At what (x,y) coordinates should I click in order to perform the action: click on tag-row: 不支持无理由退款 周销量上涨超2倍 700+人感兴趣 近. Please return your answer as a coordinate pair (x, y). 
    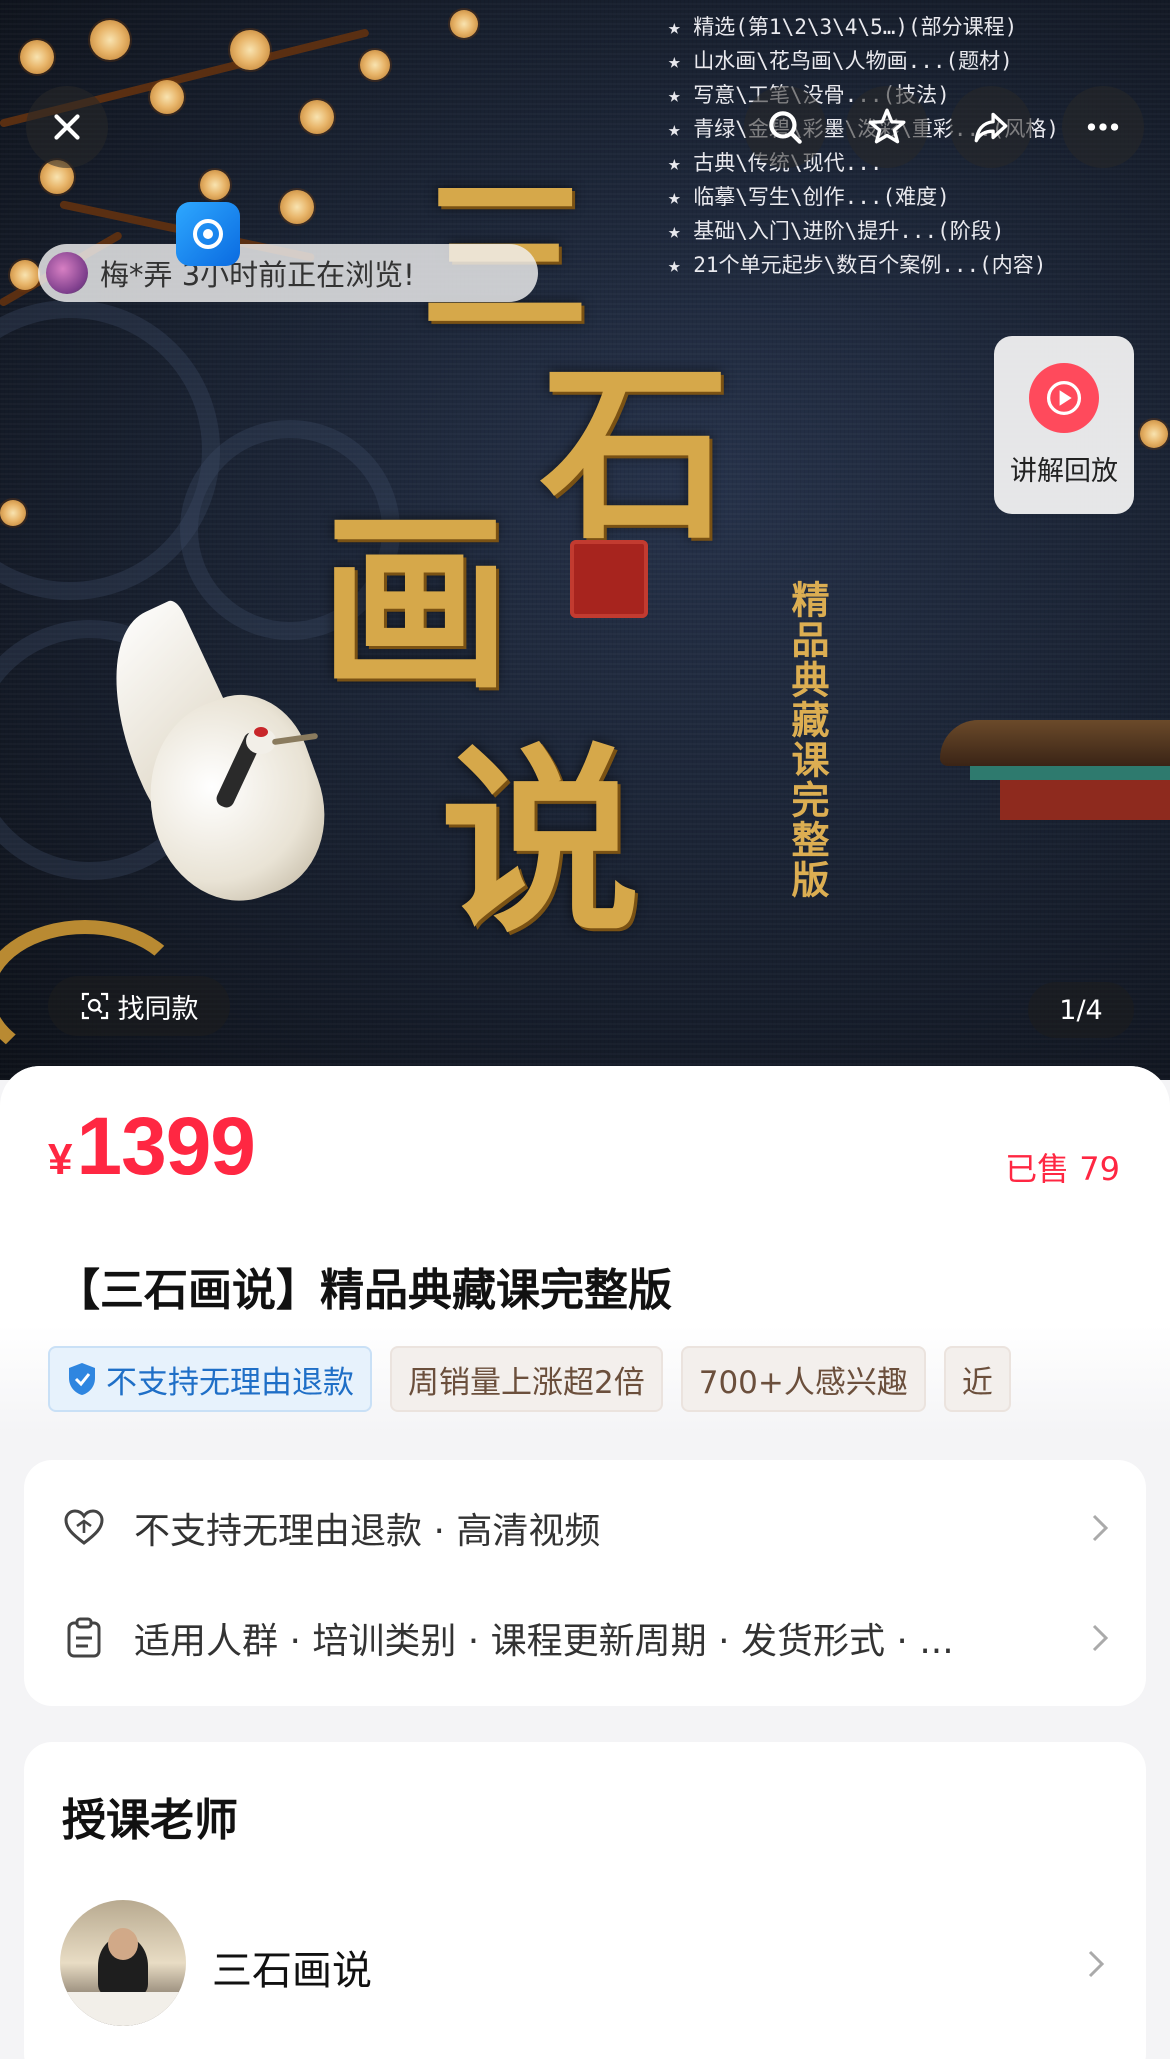
    Looking at the image, I should click on (588, 1380).